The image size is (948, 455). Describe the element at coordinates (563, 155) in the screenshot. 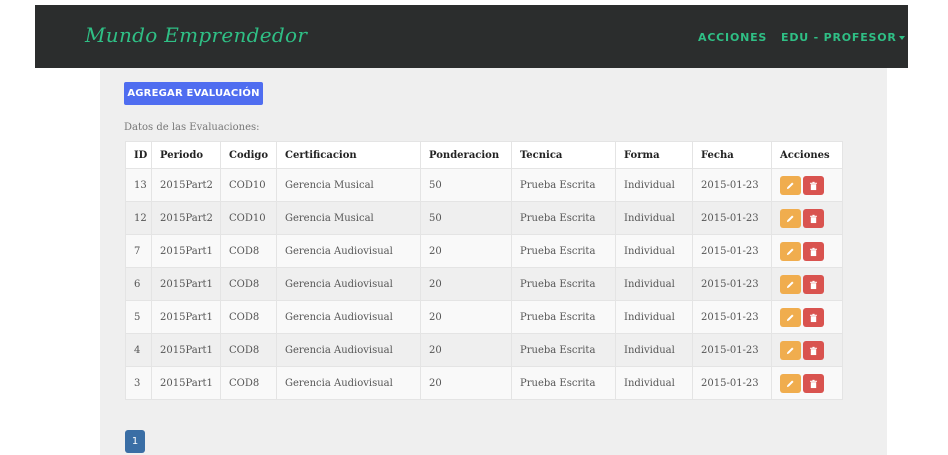

I see `column-header-tecnica: Tecnica` at that location.